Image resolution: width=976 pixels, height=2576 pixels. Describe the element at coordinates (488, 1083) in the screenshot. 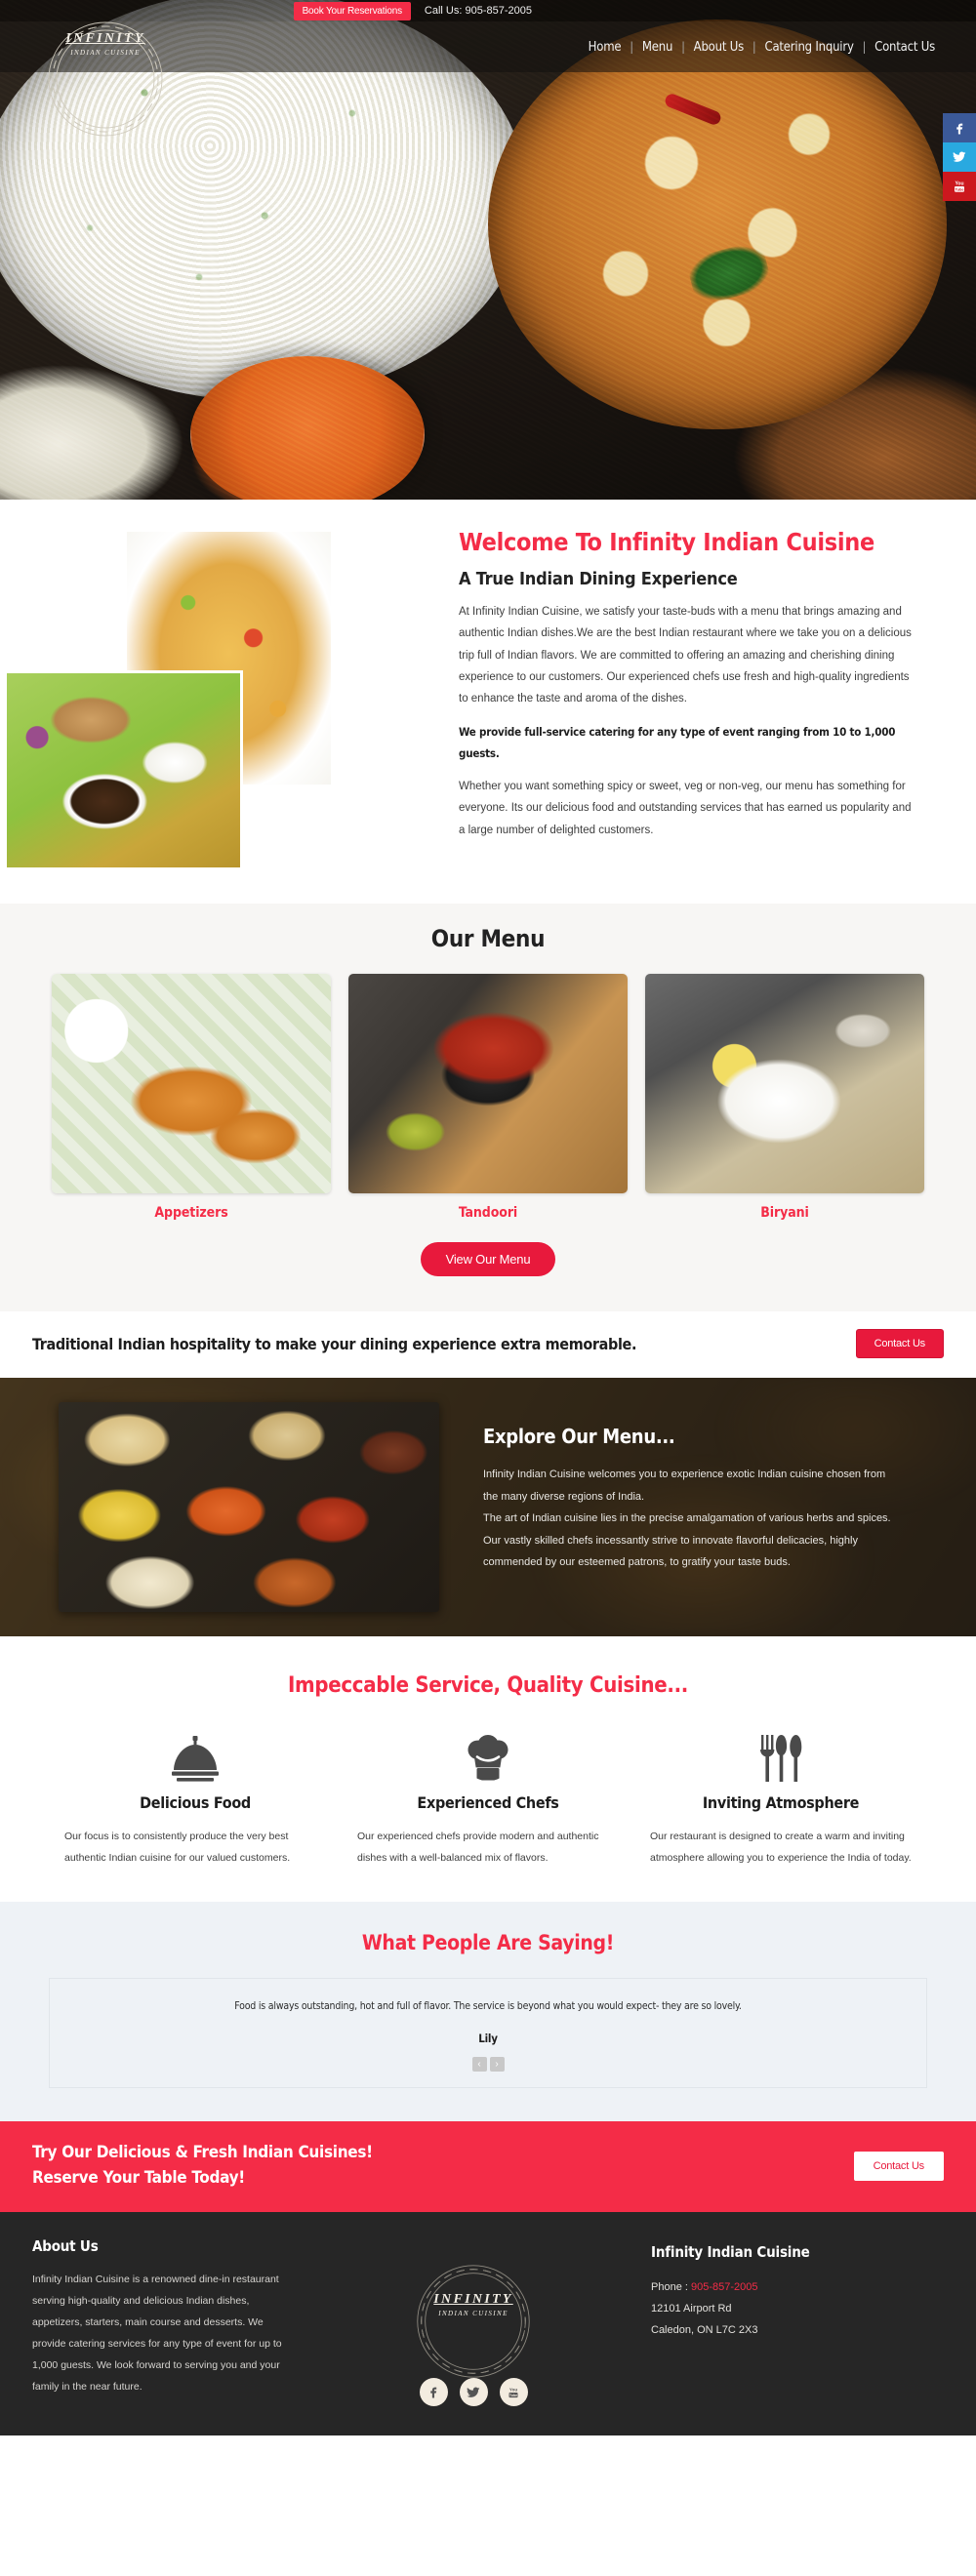

I see `tandoori-photo` at that location.